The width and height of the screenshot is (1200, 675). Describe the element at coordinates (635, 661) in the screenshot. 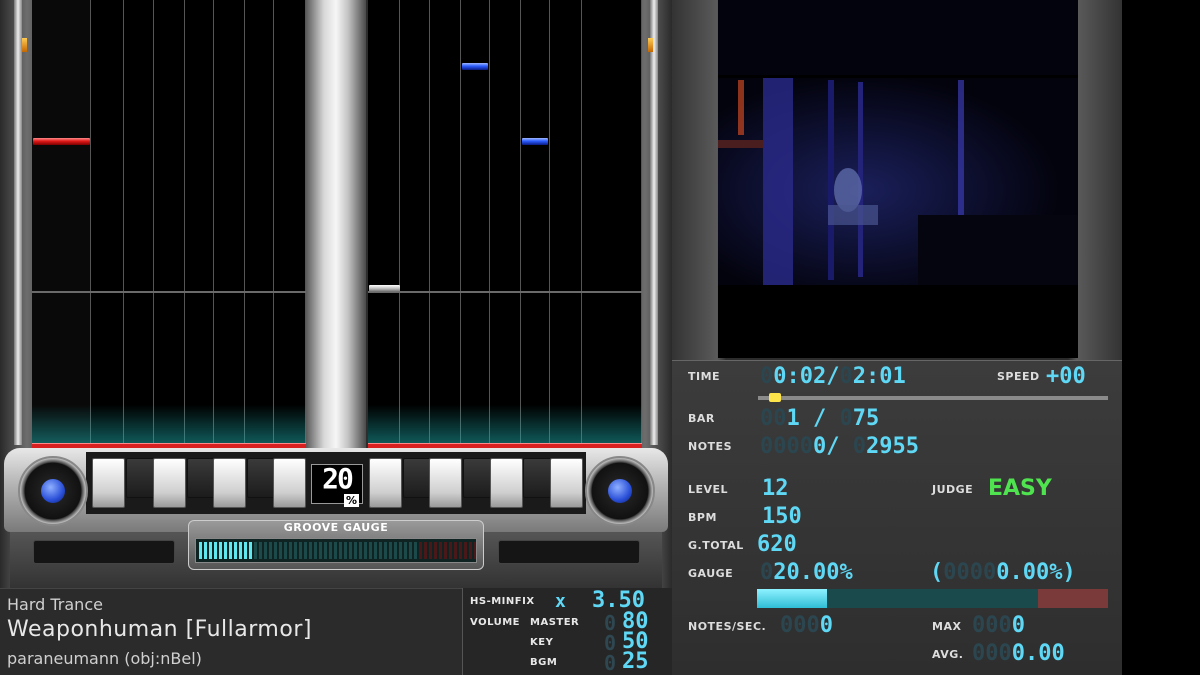

I see `bgm-volume-value: 25` at that location.